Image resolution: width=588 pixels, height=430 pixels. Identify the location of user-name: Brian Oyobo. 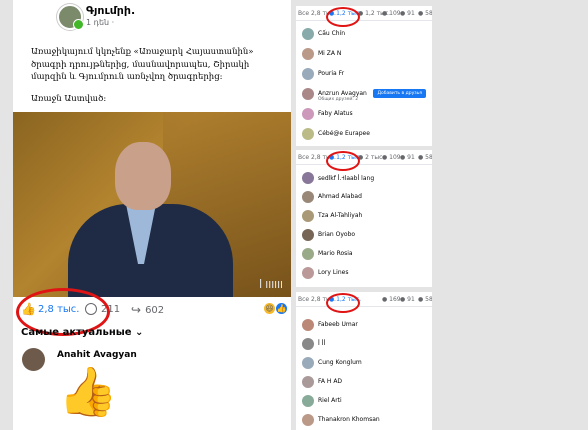
(336, 234).